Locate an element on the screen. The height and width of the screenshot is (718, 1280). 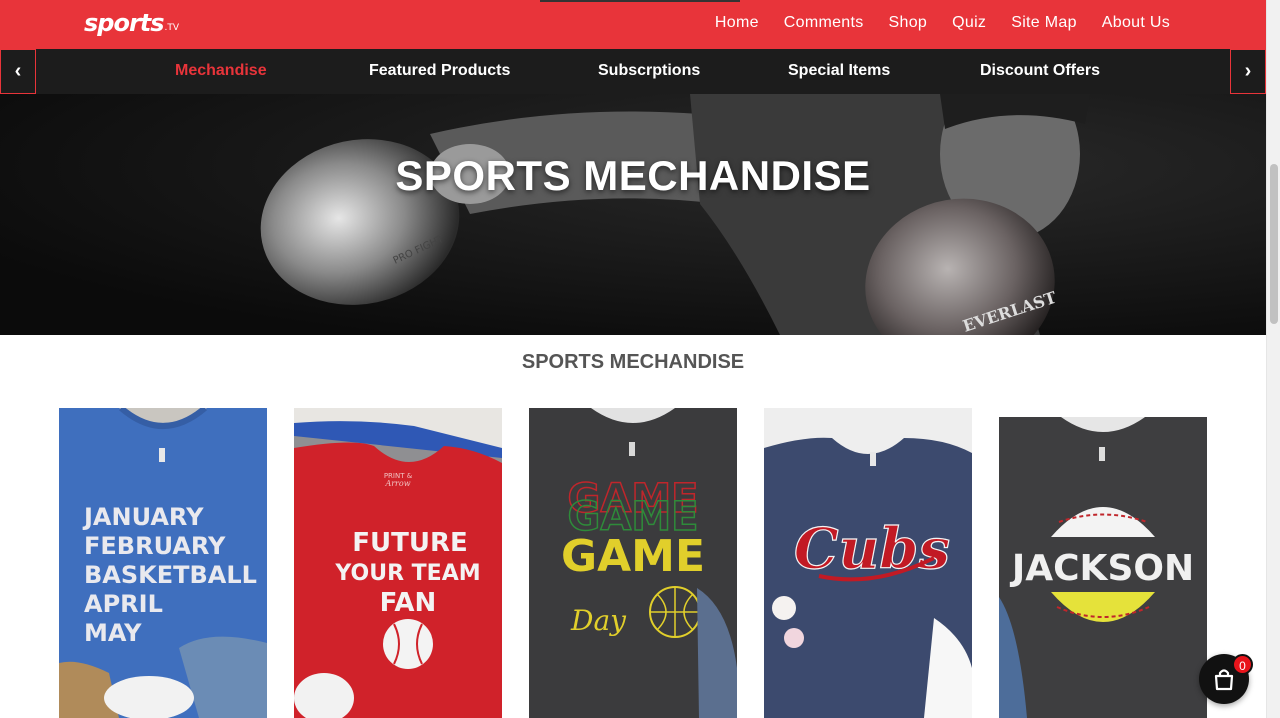
nav-site-map: Site Map is located at coordinates (1044, 23).